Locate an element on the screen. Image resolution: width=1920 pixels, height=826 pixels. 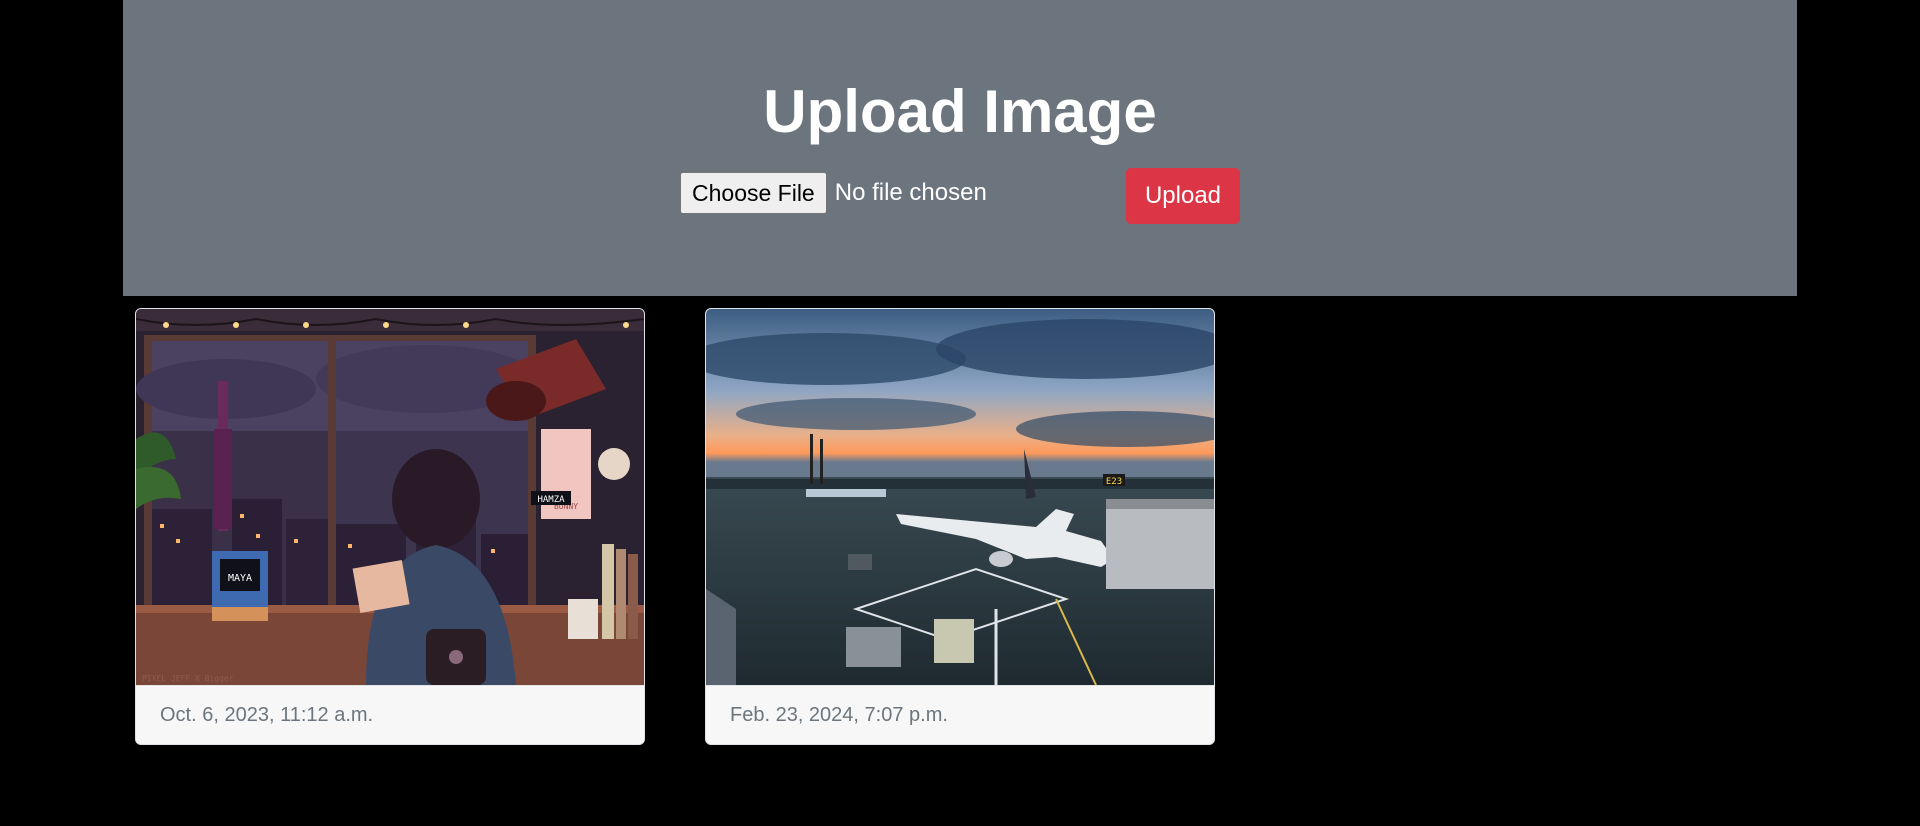
card-image-airplane: E23 is located at coordinates (960, 497).